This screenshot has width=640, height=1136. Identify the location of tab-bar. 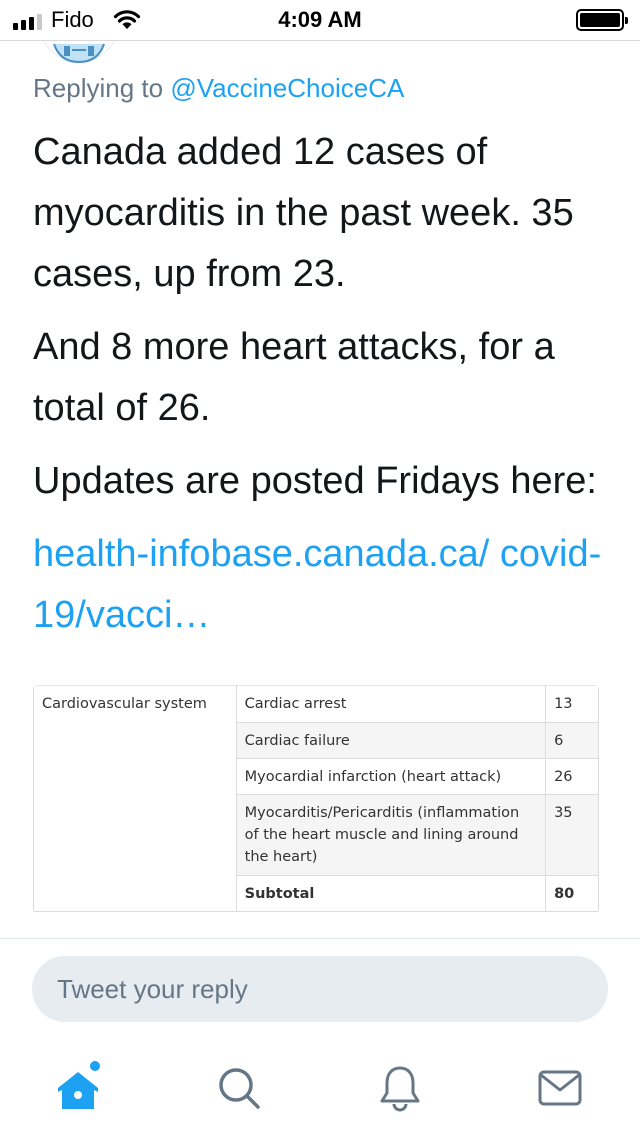
(320, 1088).